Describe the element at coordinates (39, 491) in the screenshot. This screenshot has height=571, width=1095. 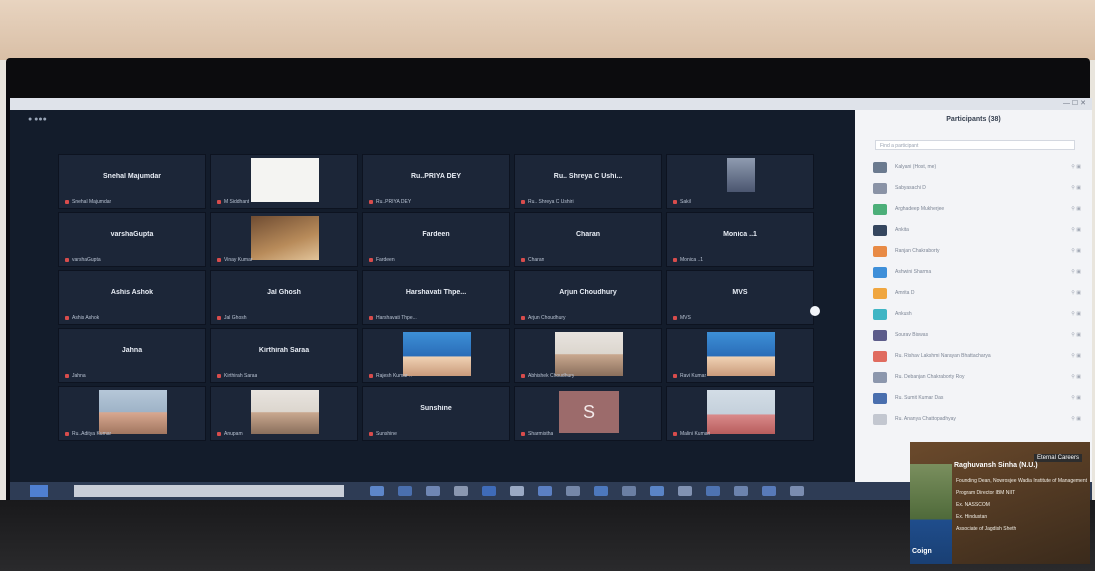
I see `start-icon` at that location.